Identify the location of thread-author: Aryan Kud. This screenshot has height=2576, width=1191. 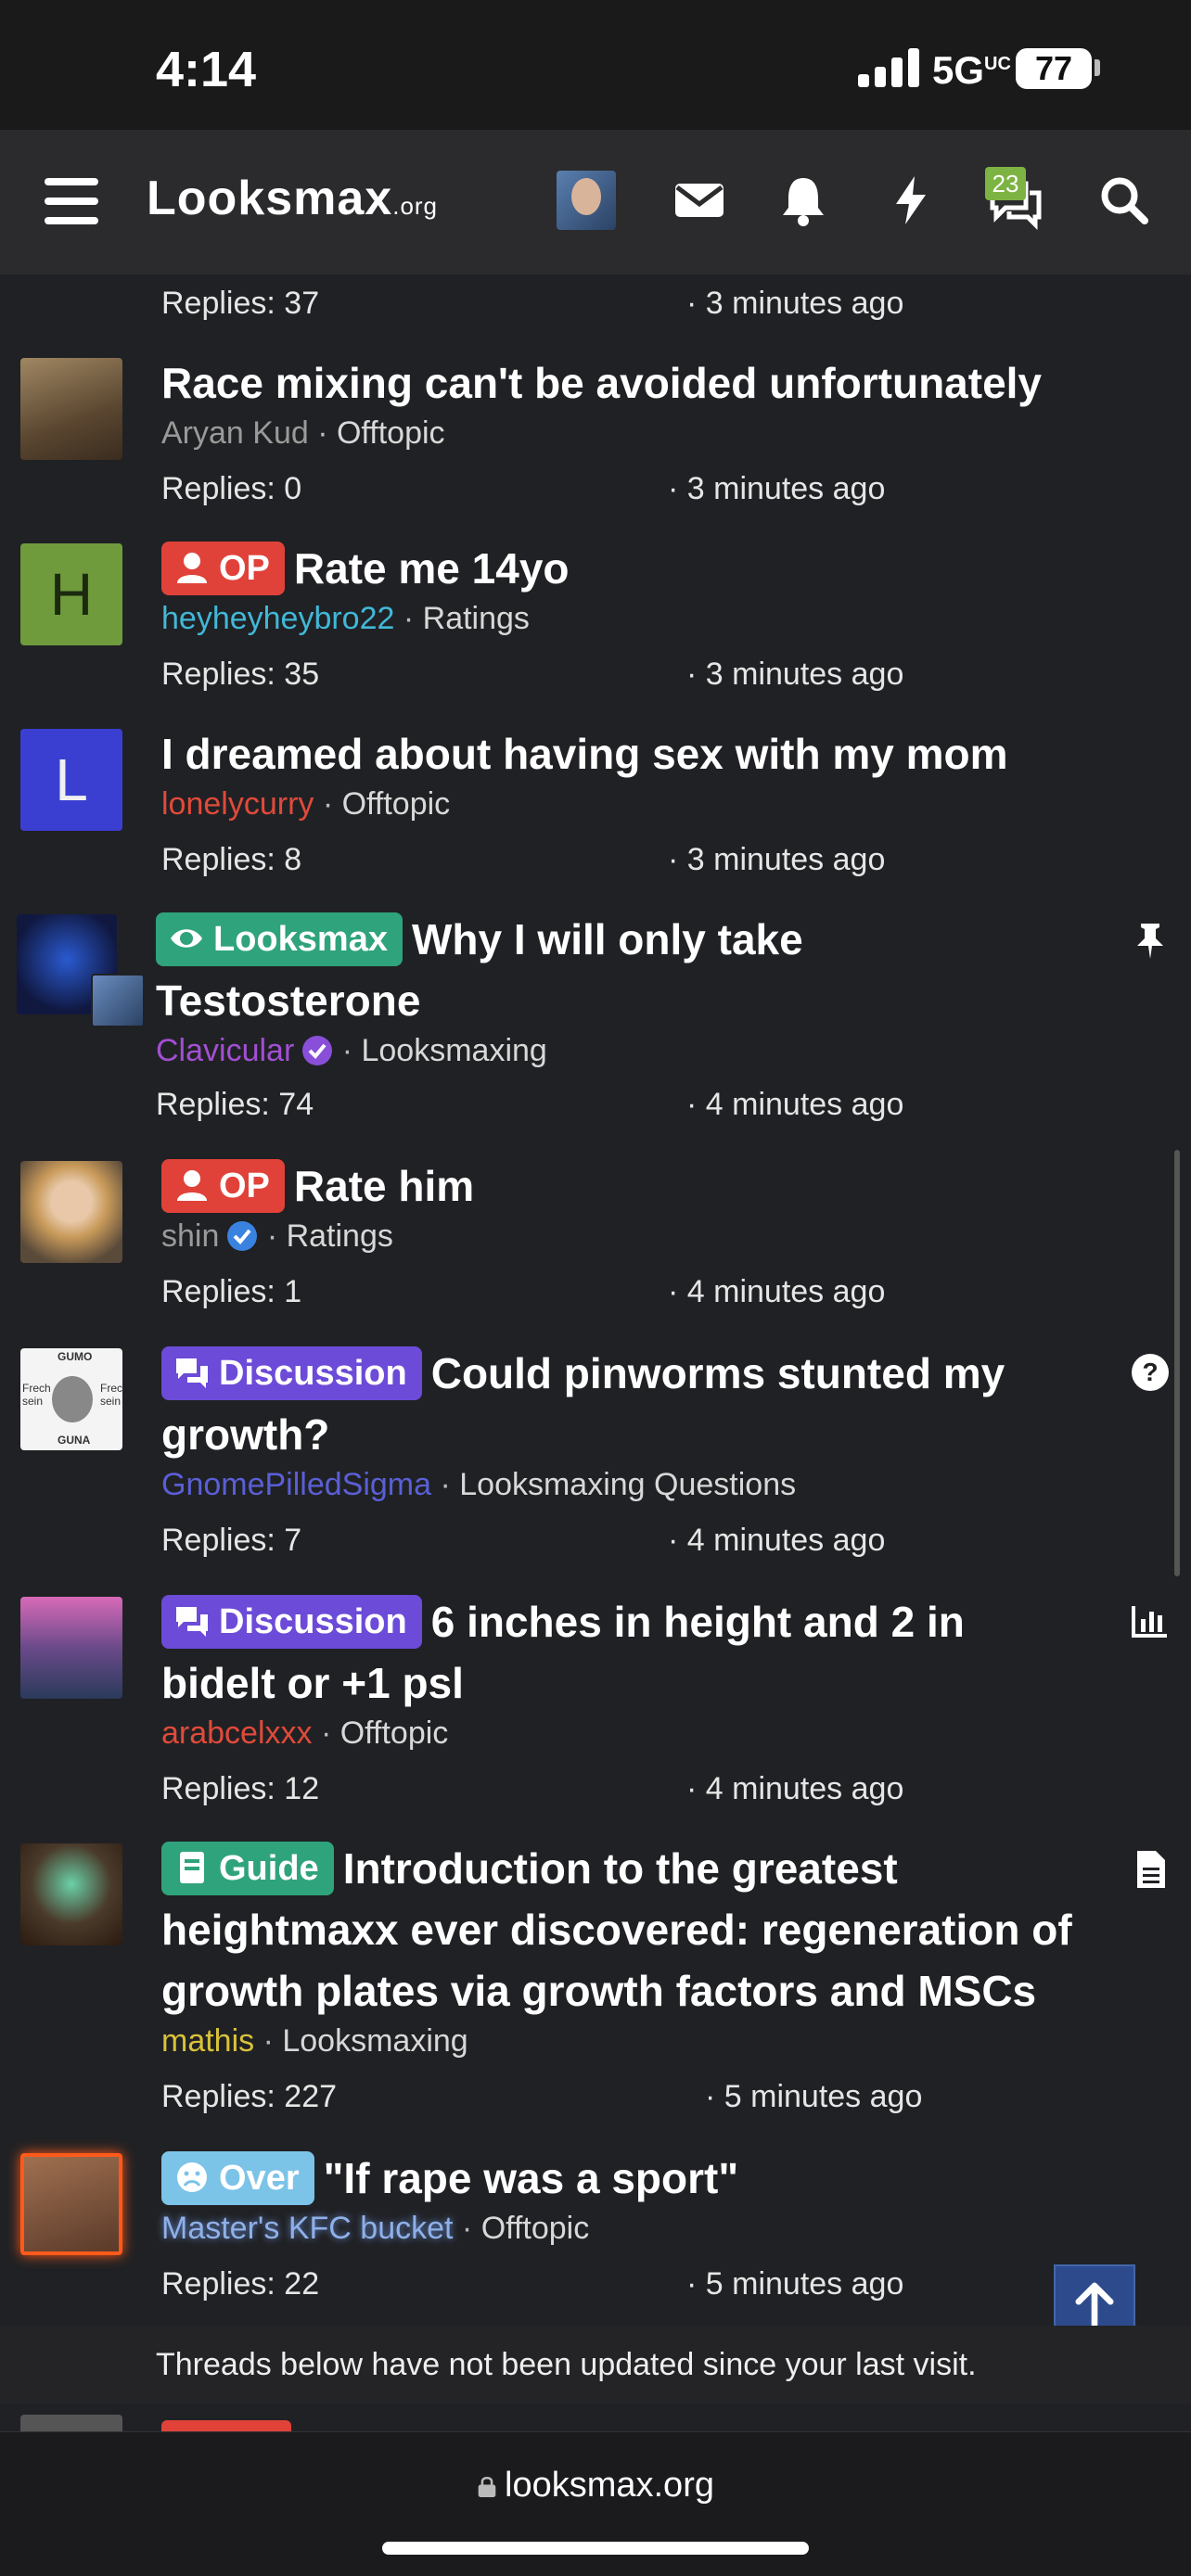
(235, 433).